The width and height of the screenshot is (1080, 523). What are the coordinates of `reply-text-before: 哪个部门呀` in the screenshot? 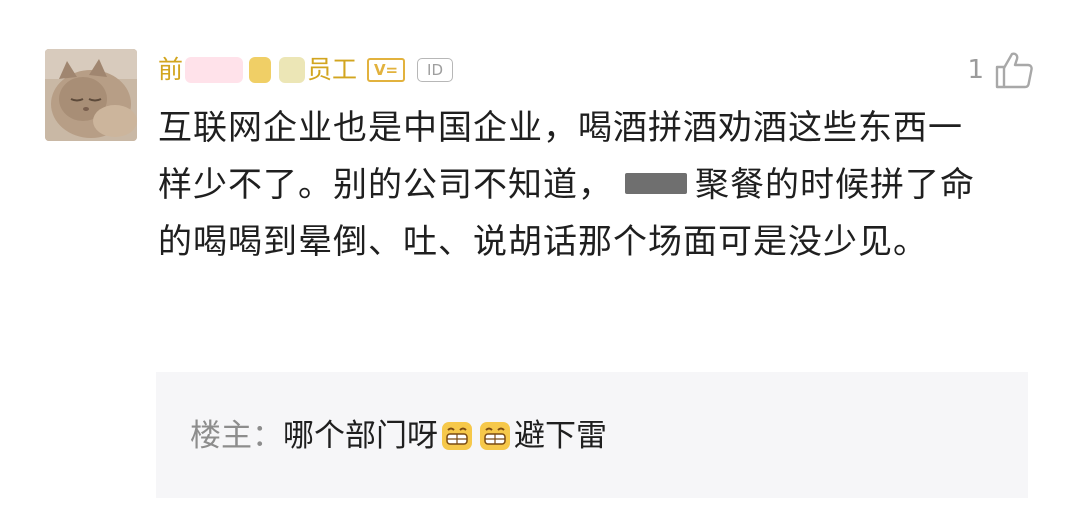 It's located at (360, 436).